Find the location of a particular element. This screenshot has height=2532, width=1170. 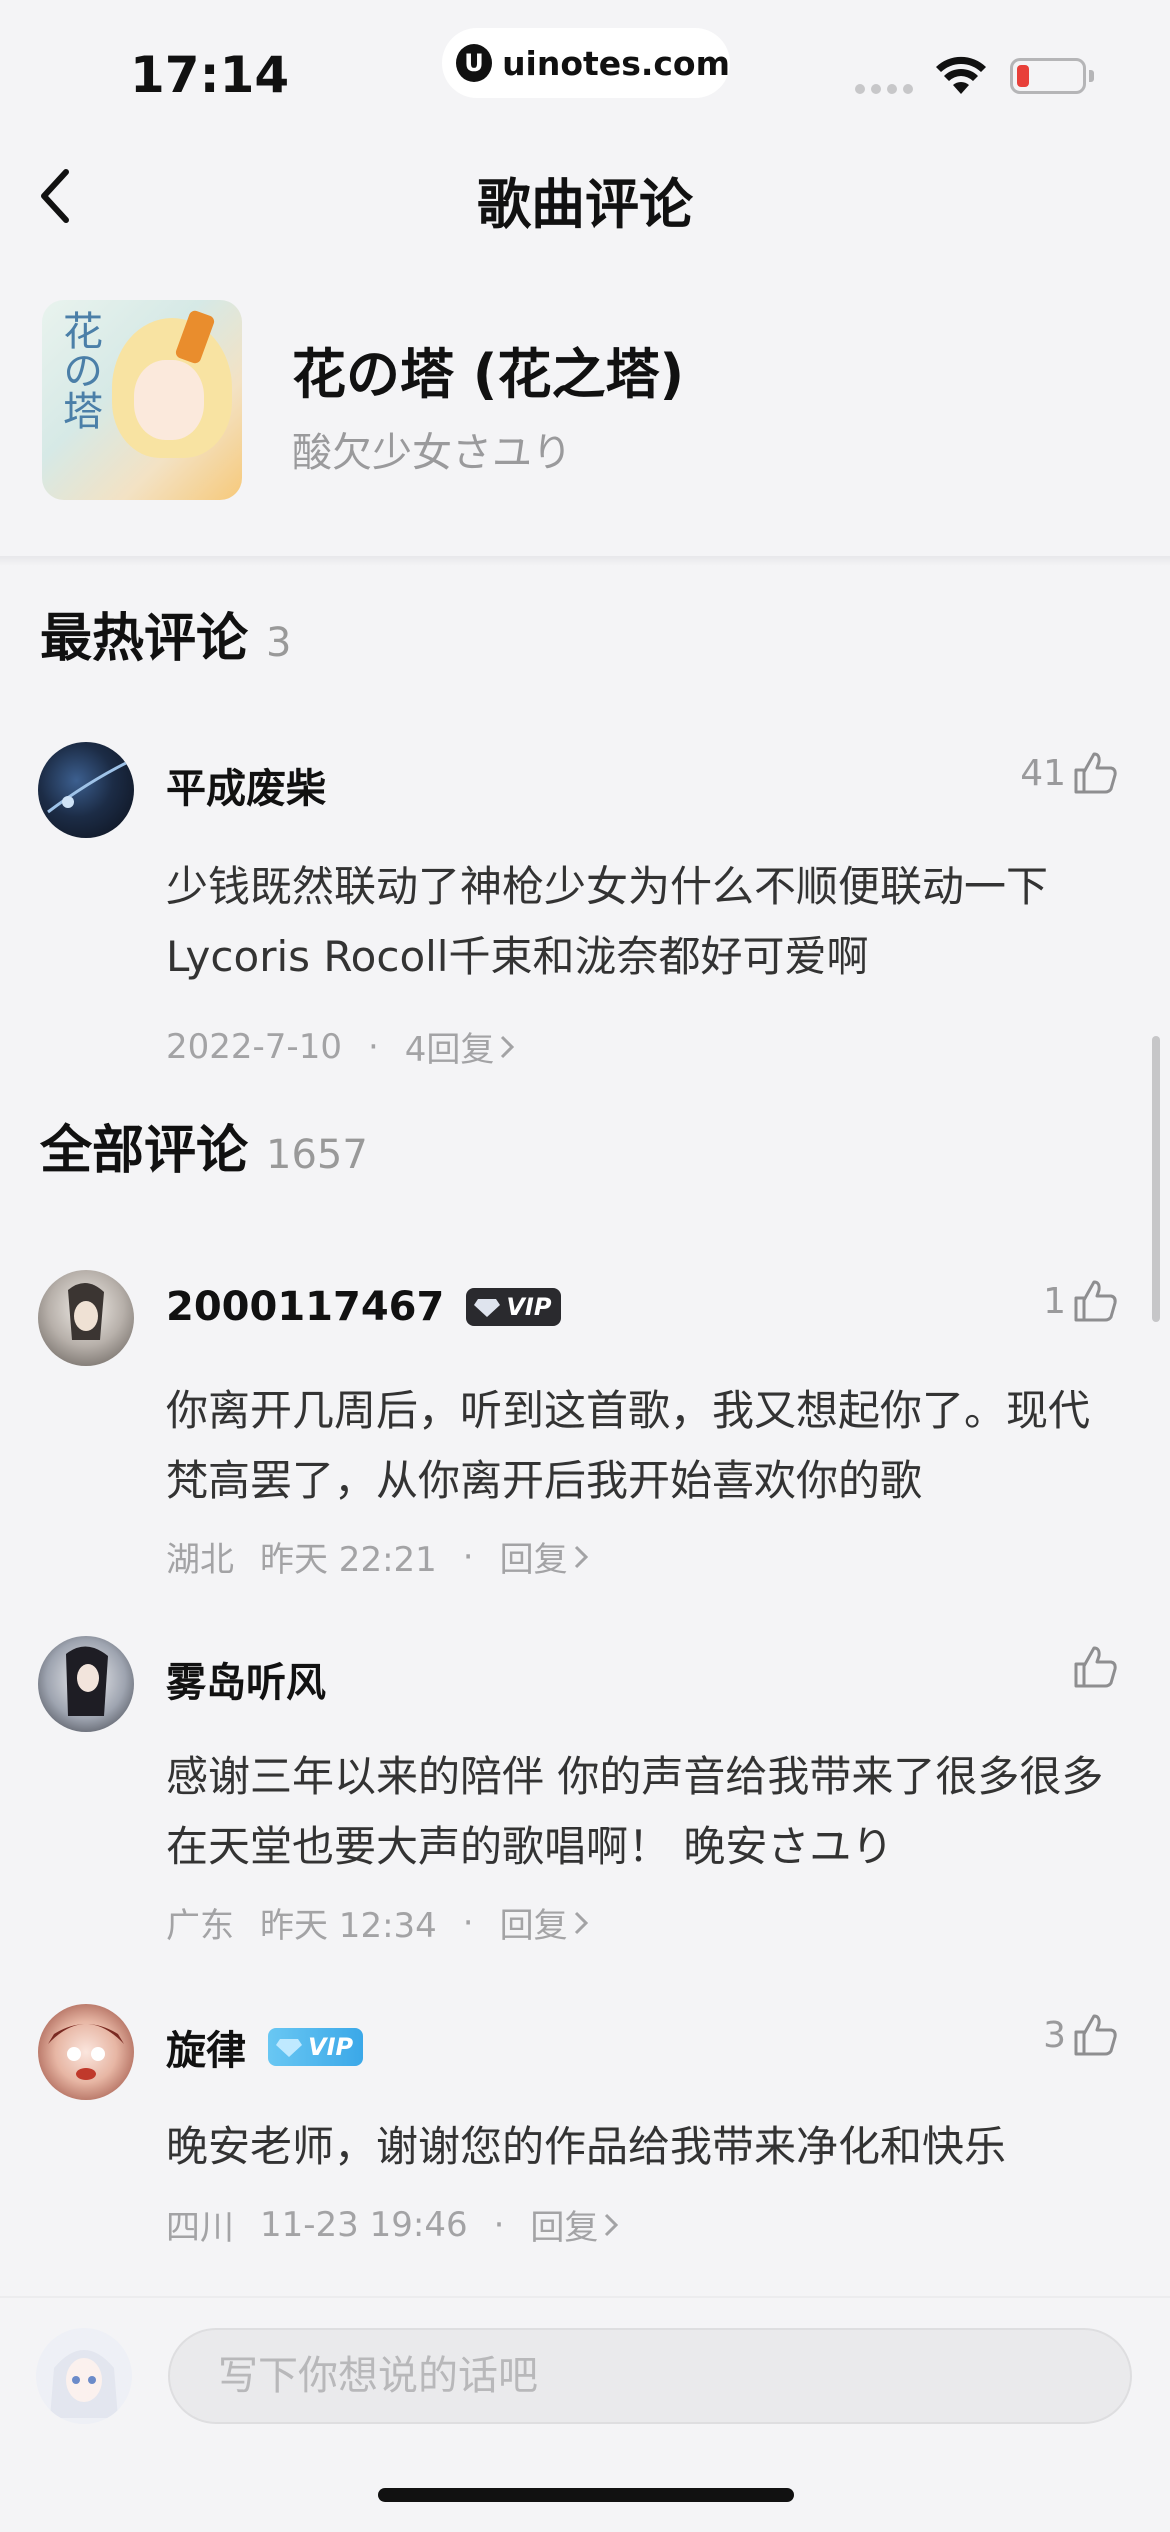

like-button: 1 is located at coordinates (1081, 1301).